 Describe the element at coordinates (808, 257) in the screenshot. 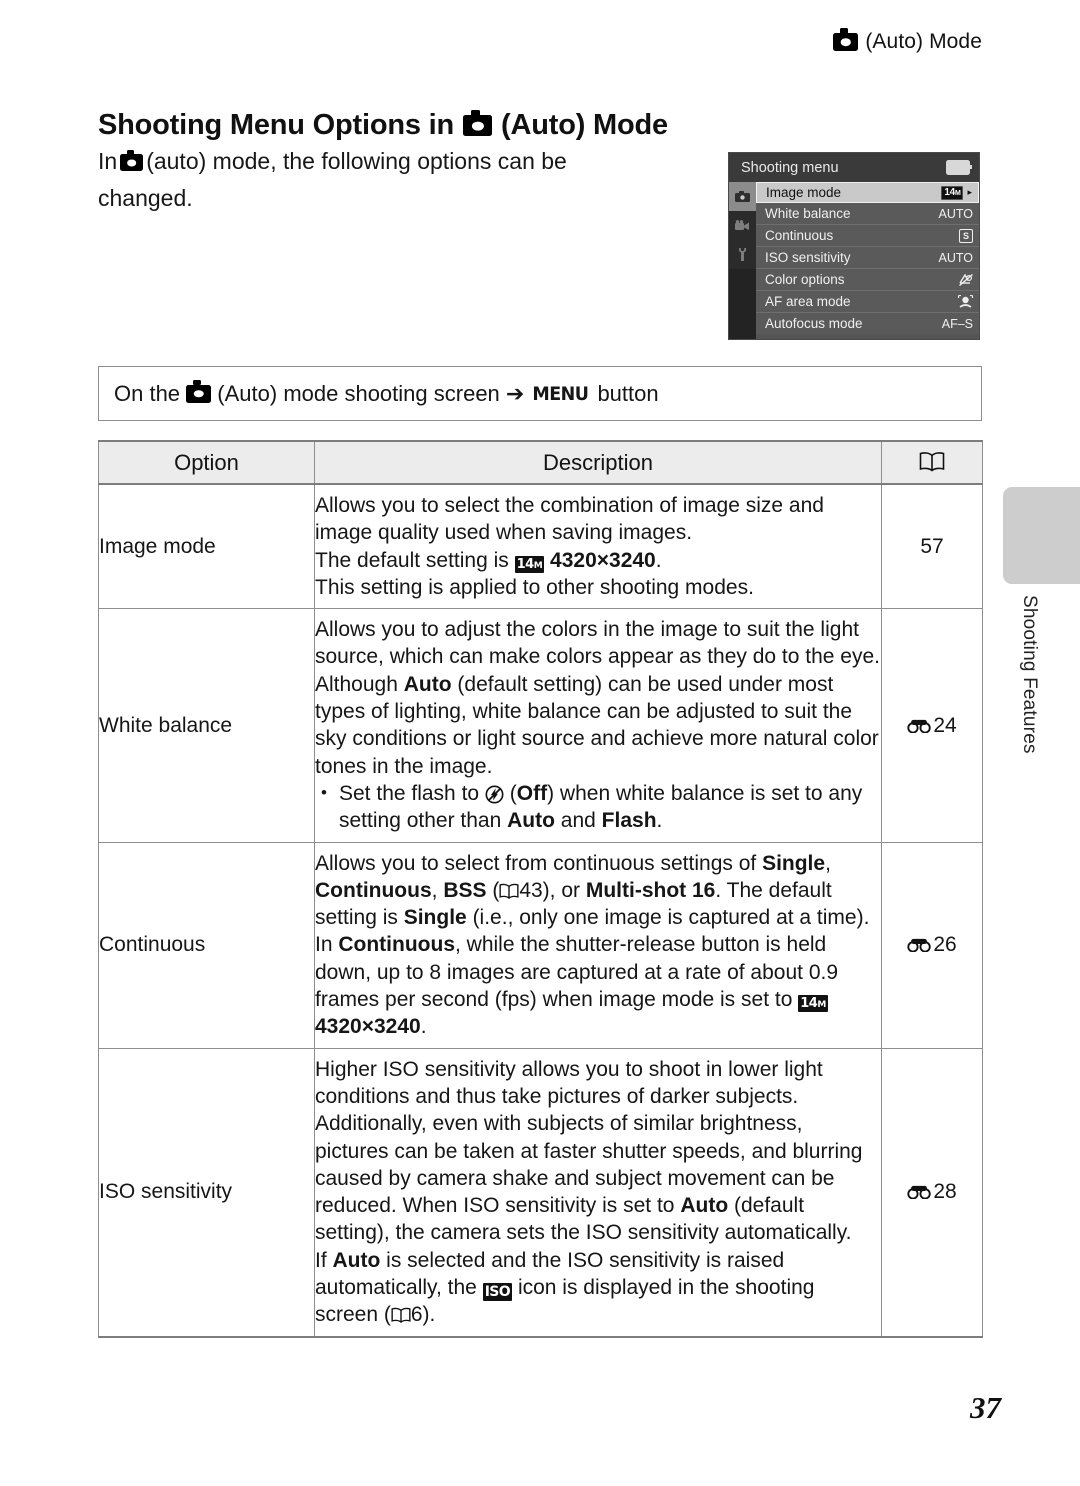

I see `camera-menu-row-label: ISO sensitivity` at that location.